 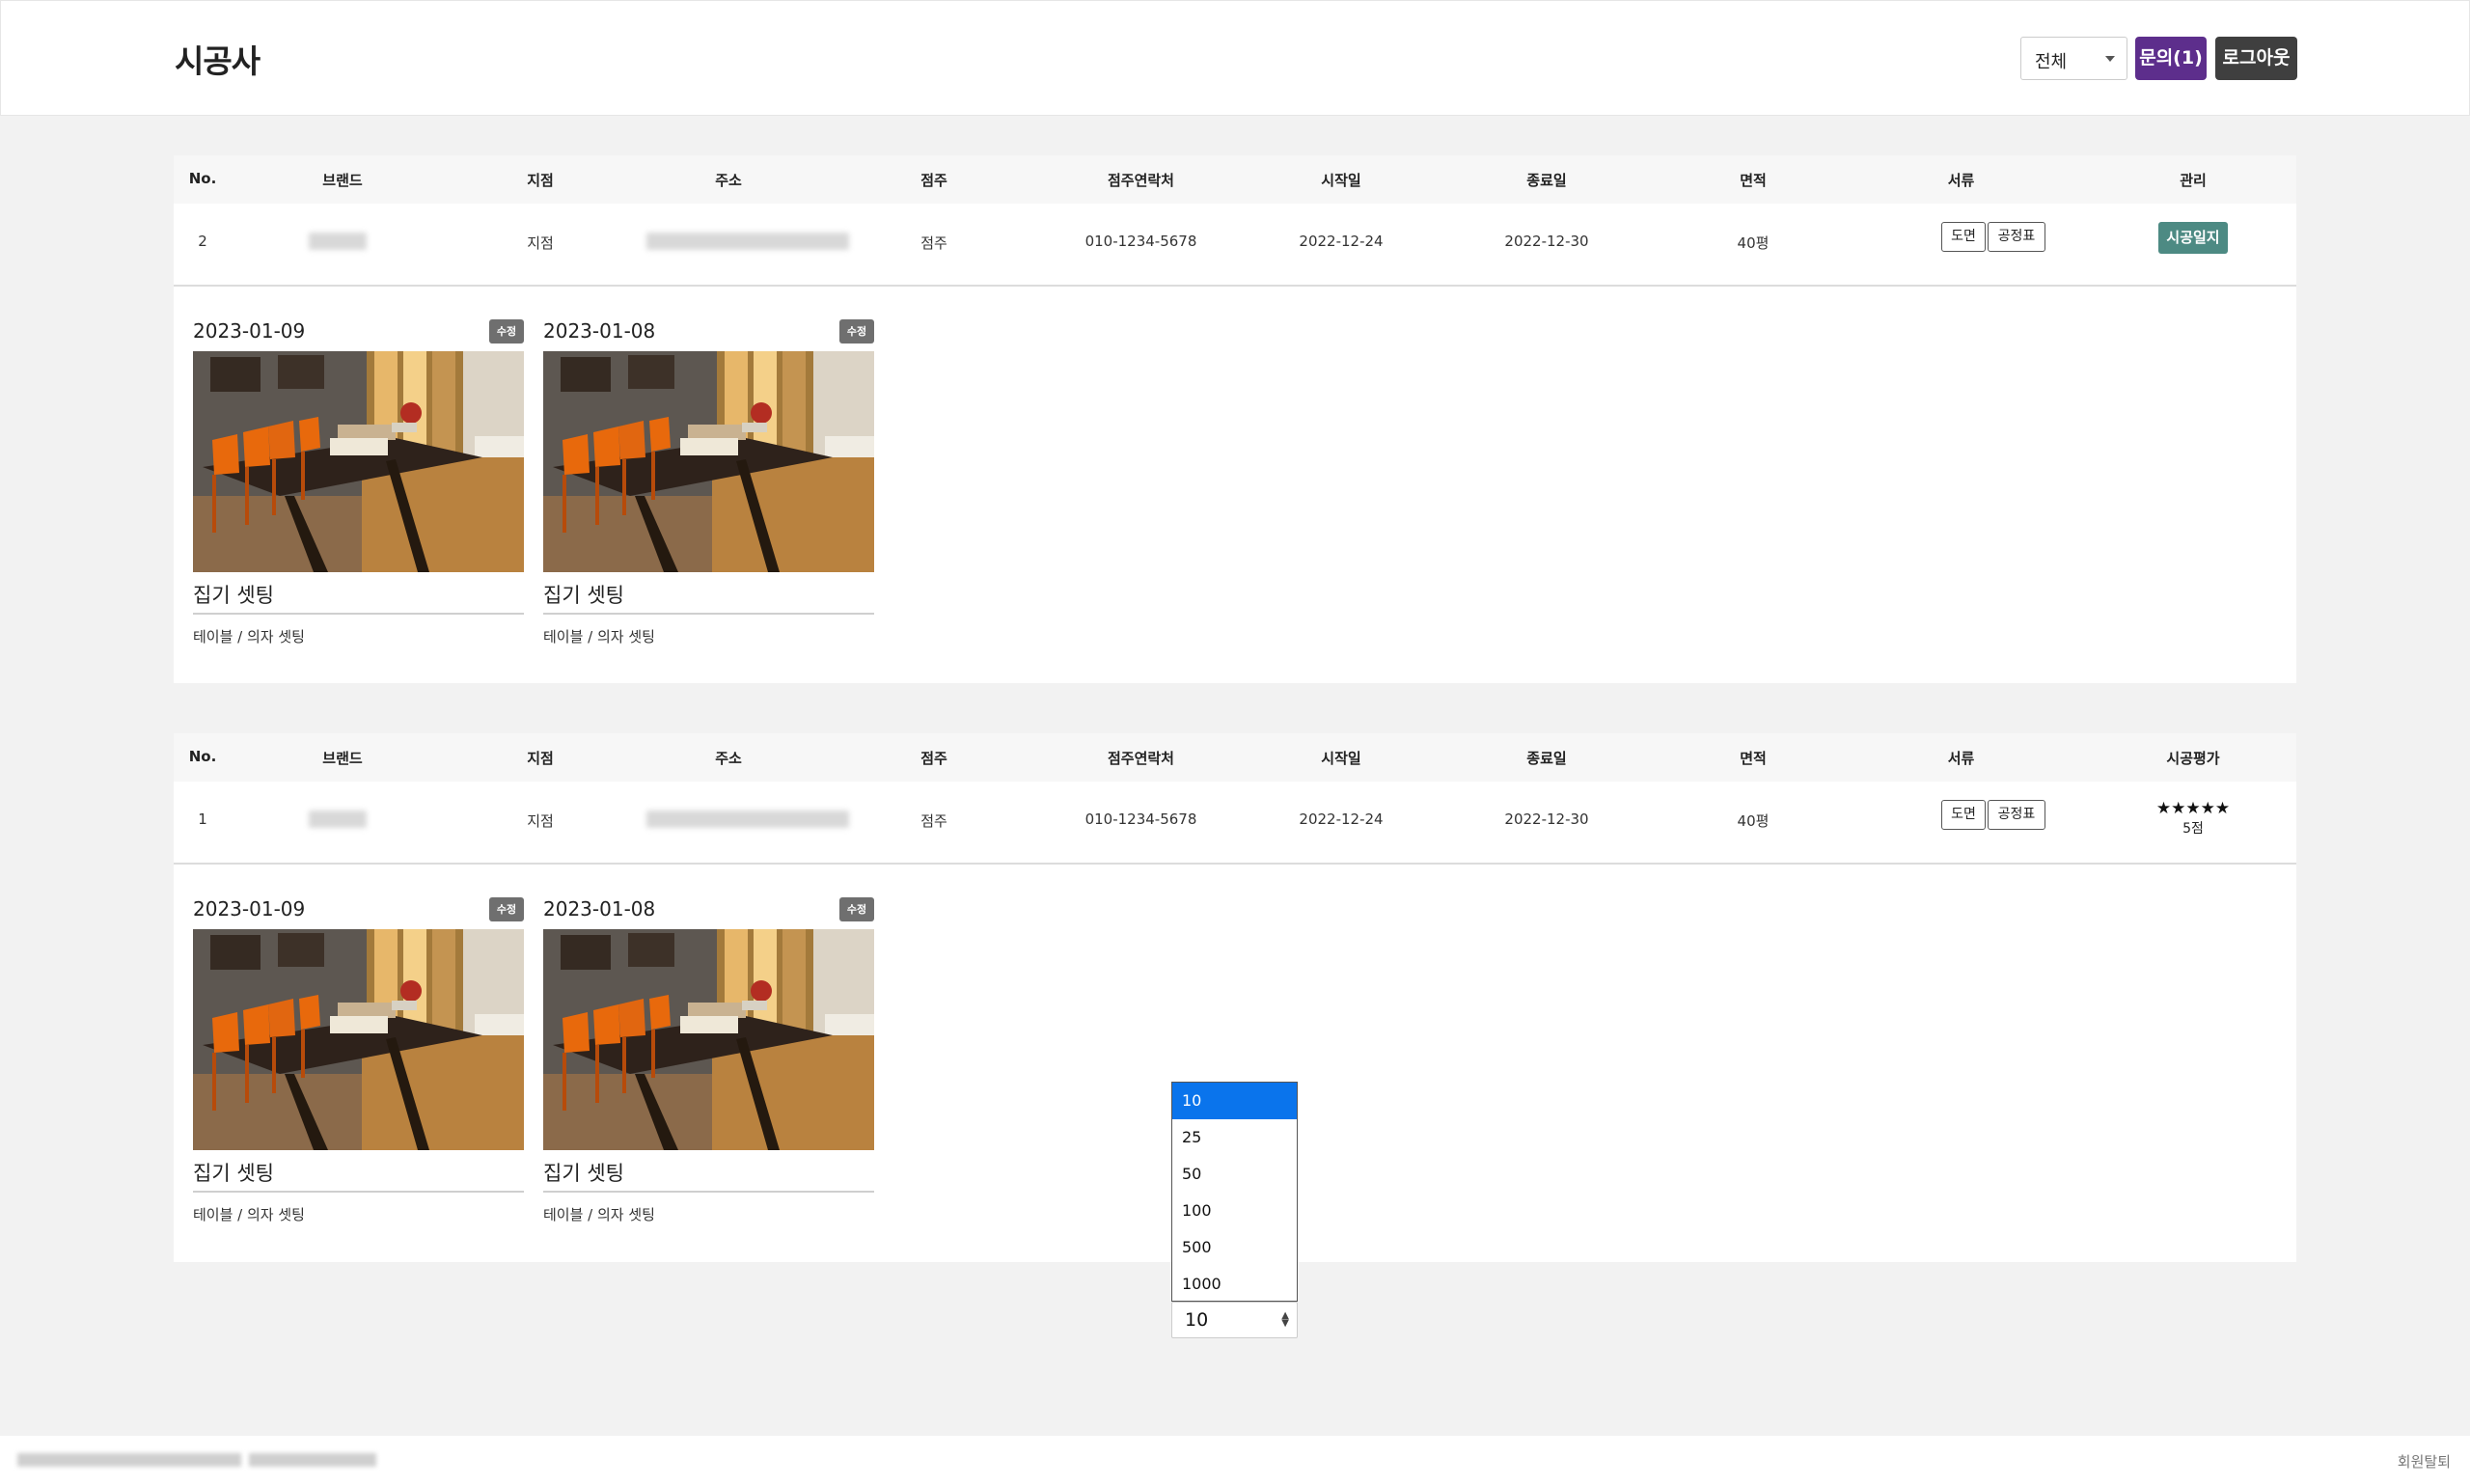 What do you see at coordinates (2256, 58) in the screenshot?
I see `logout-button: 로그아웃` at bounding box center [2256, 58].